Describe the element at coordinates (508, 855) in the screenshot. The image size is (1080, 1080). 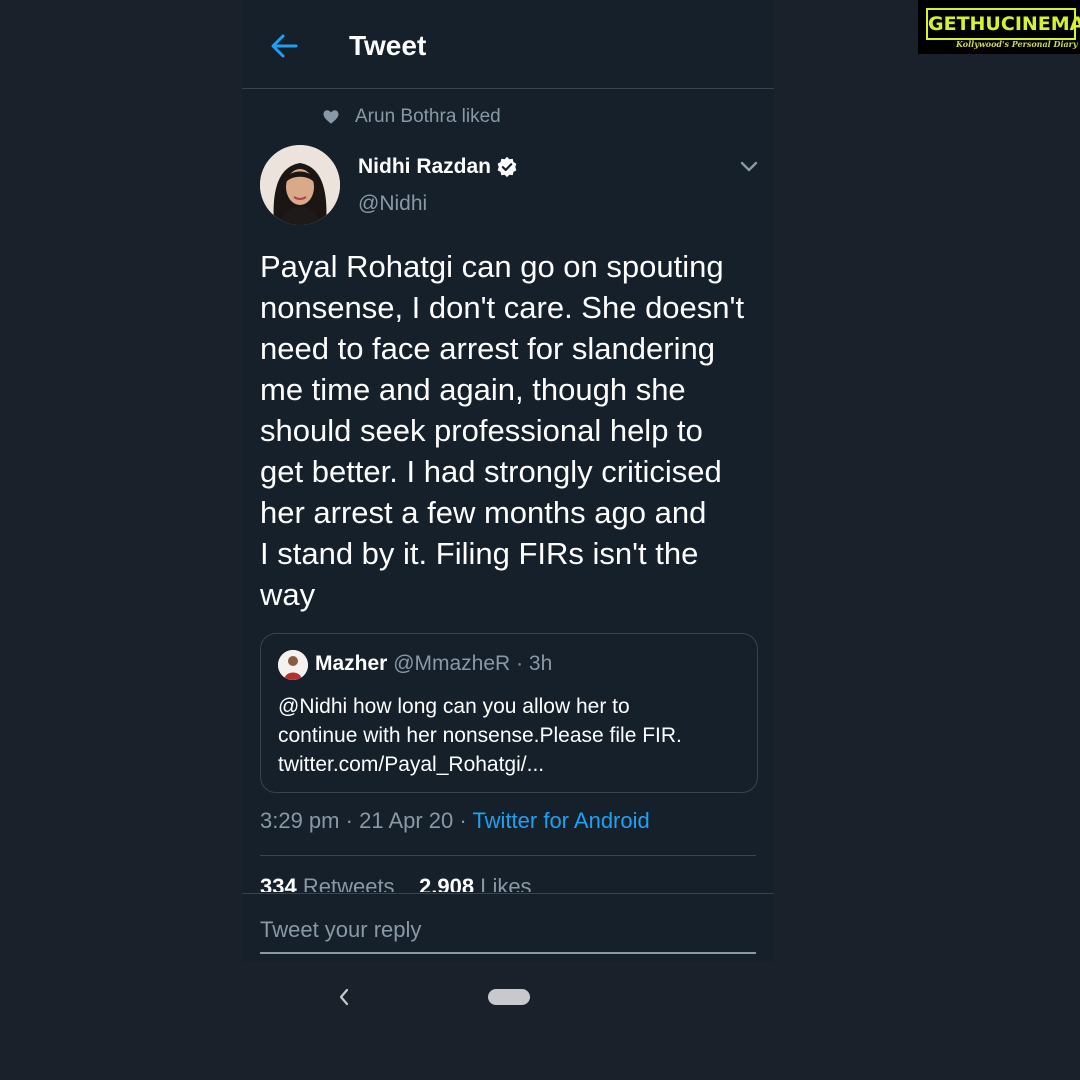
I see `divider` at that location.